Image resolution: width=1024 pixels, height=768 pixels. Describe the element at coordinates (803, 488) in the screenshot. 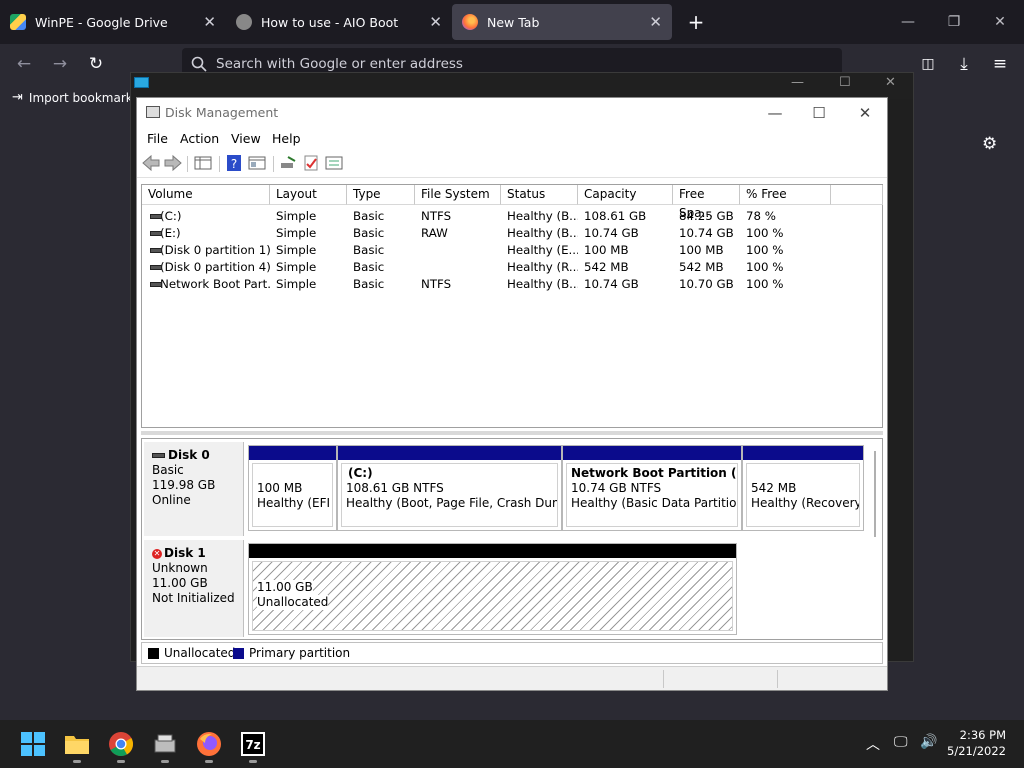

I see `partition-recovery: 542 MBHealthy (Recovery P` at that location.